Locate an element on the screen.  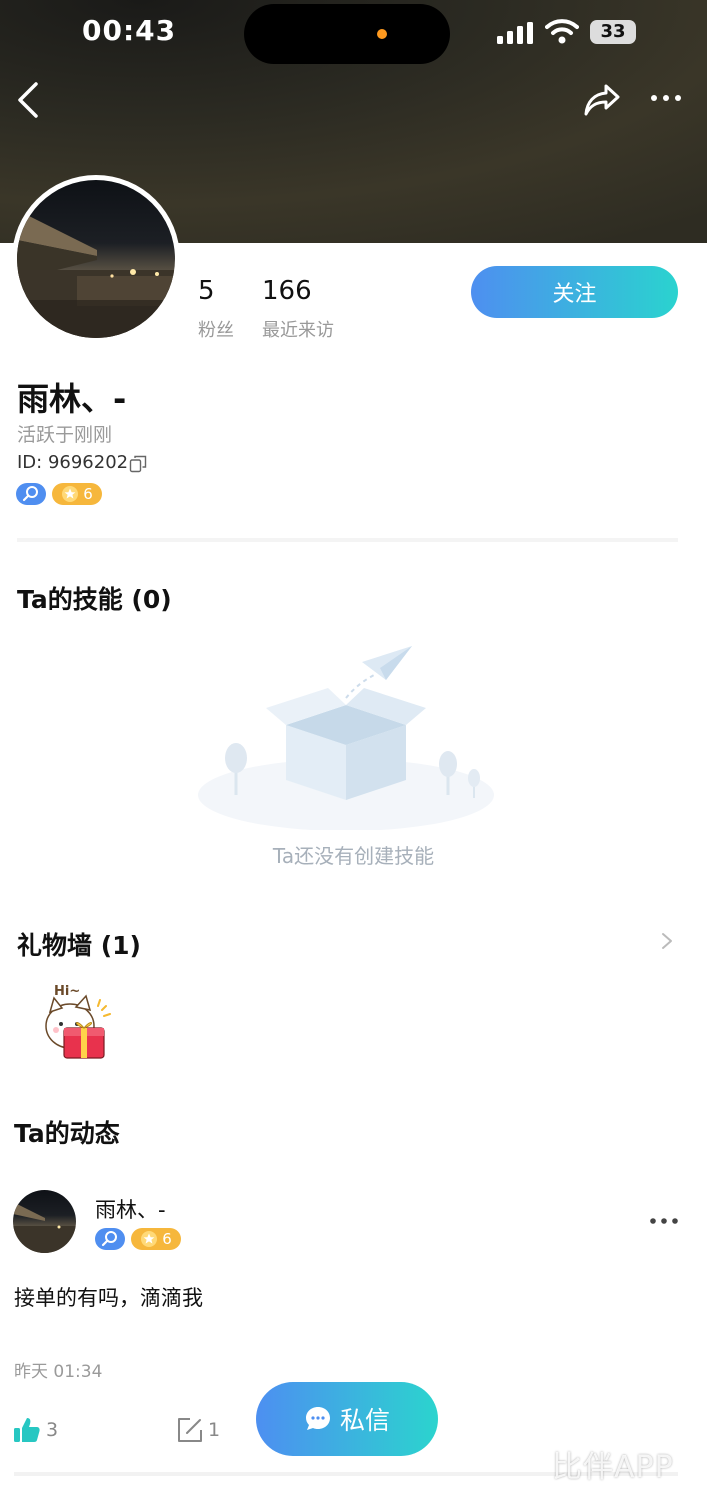
section-divider is located at coordinates (347, 540).